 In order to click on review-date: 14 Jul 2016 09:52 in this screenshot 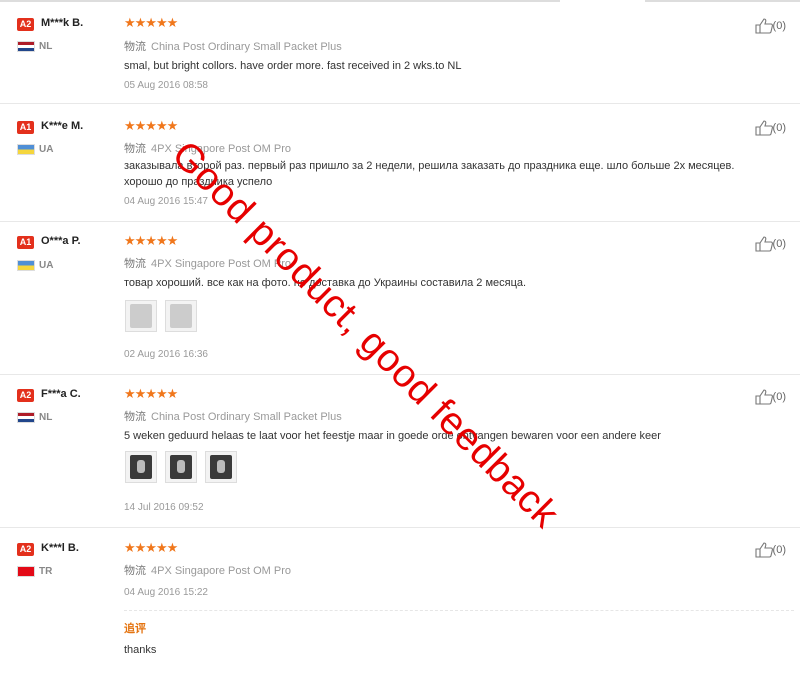, I will do `click(164, 507)`.